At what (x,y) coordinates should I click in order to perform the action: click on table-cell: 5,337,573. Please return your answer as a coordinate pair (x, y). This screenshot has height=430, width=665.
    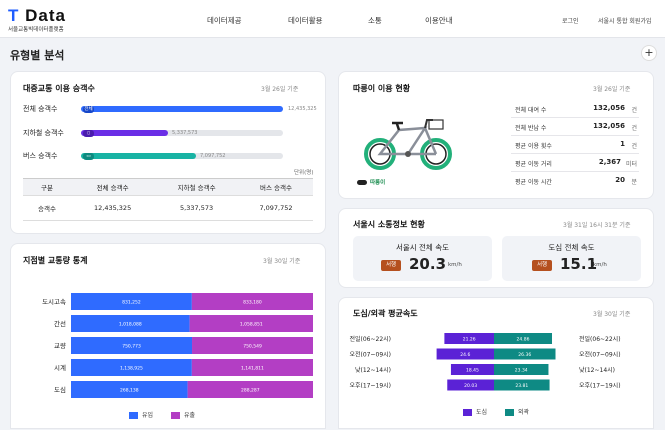
    Looking at the image, I should click on (197, 208).